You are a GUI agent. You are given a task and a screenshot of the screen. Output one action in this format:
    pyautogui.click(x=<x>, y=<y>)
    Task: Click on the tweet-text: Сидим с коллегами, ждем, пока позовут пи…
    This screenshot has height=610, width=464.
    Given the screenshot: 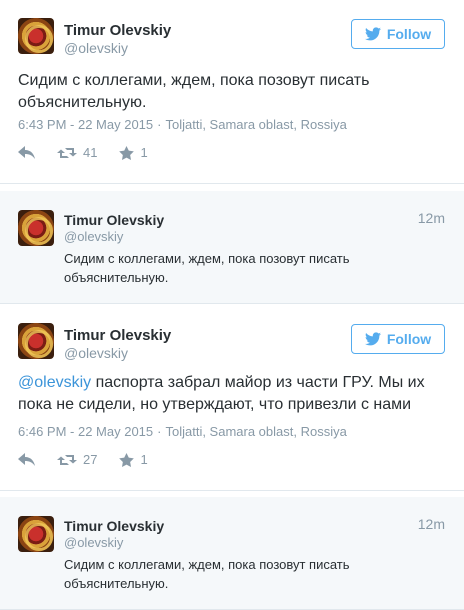 What is the action you would take?
    pyautogui.click(x=233, y=92)
    